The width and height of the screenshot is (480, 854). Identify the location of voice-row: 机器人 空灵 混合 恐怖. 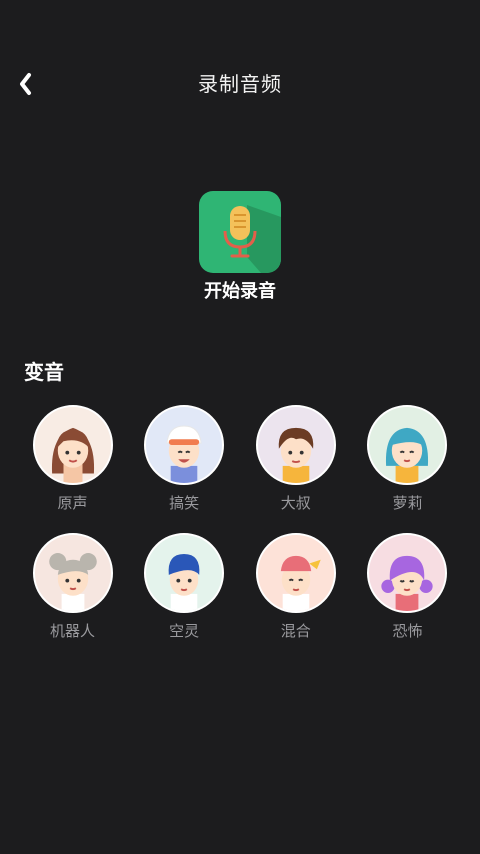
(240, 587).